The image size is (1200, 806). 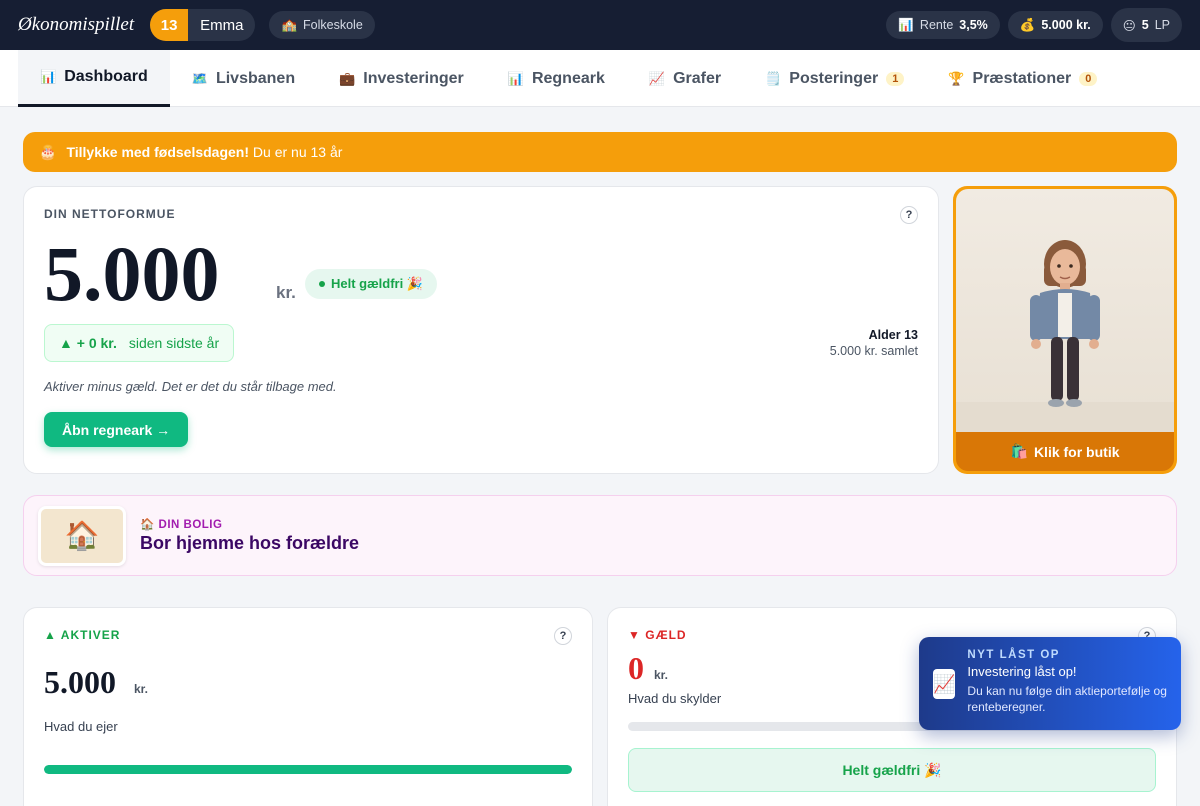 I want to click on count-badge: 1, so click(x=895, y=78).